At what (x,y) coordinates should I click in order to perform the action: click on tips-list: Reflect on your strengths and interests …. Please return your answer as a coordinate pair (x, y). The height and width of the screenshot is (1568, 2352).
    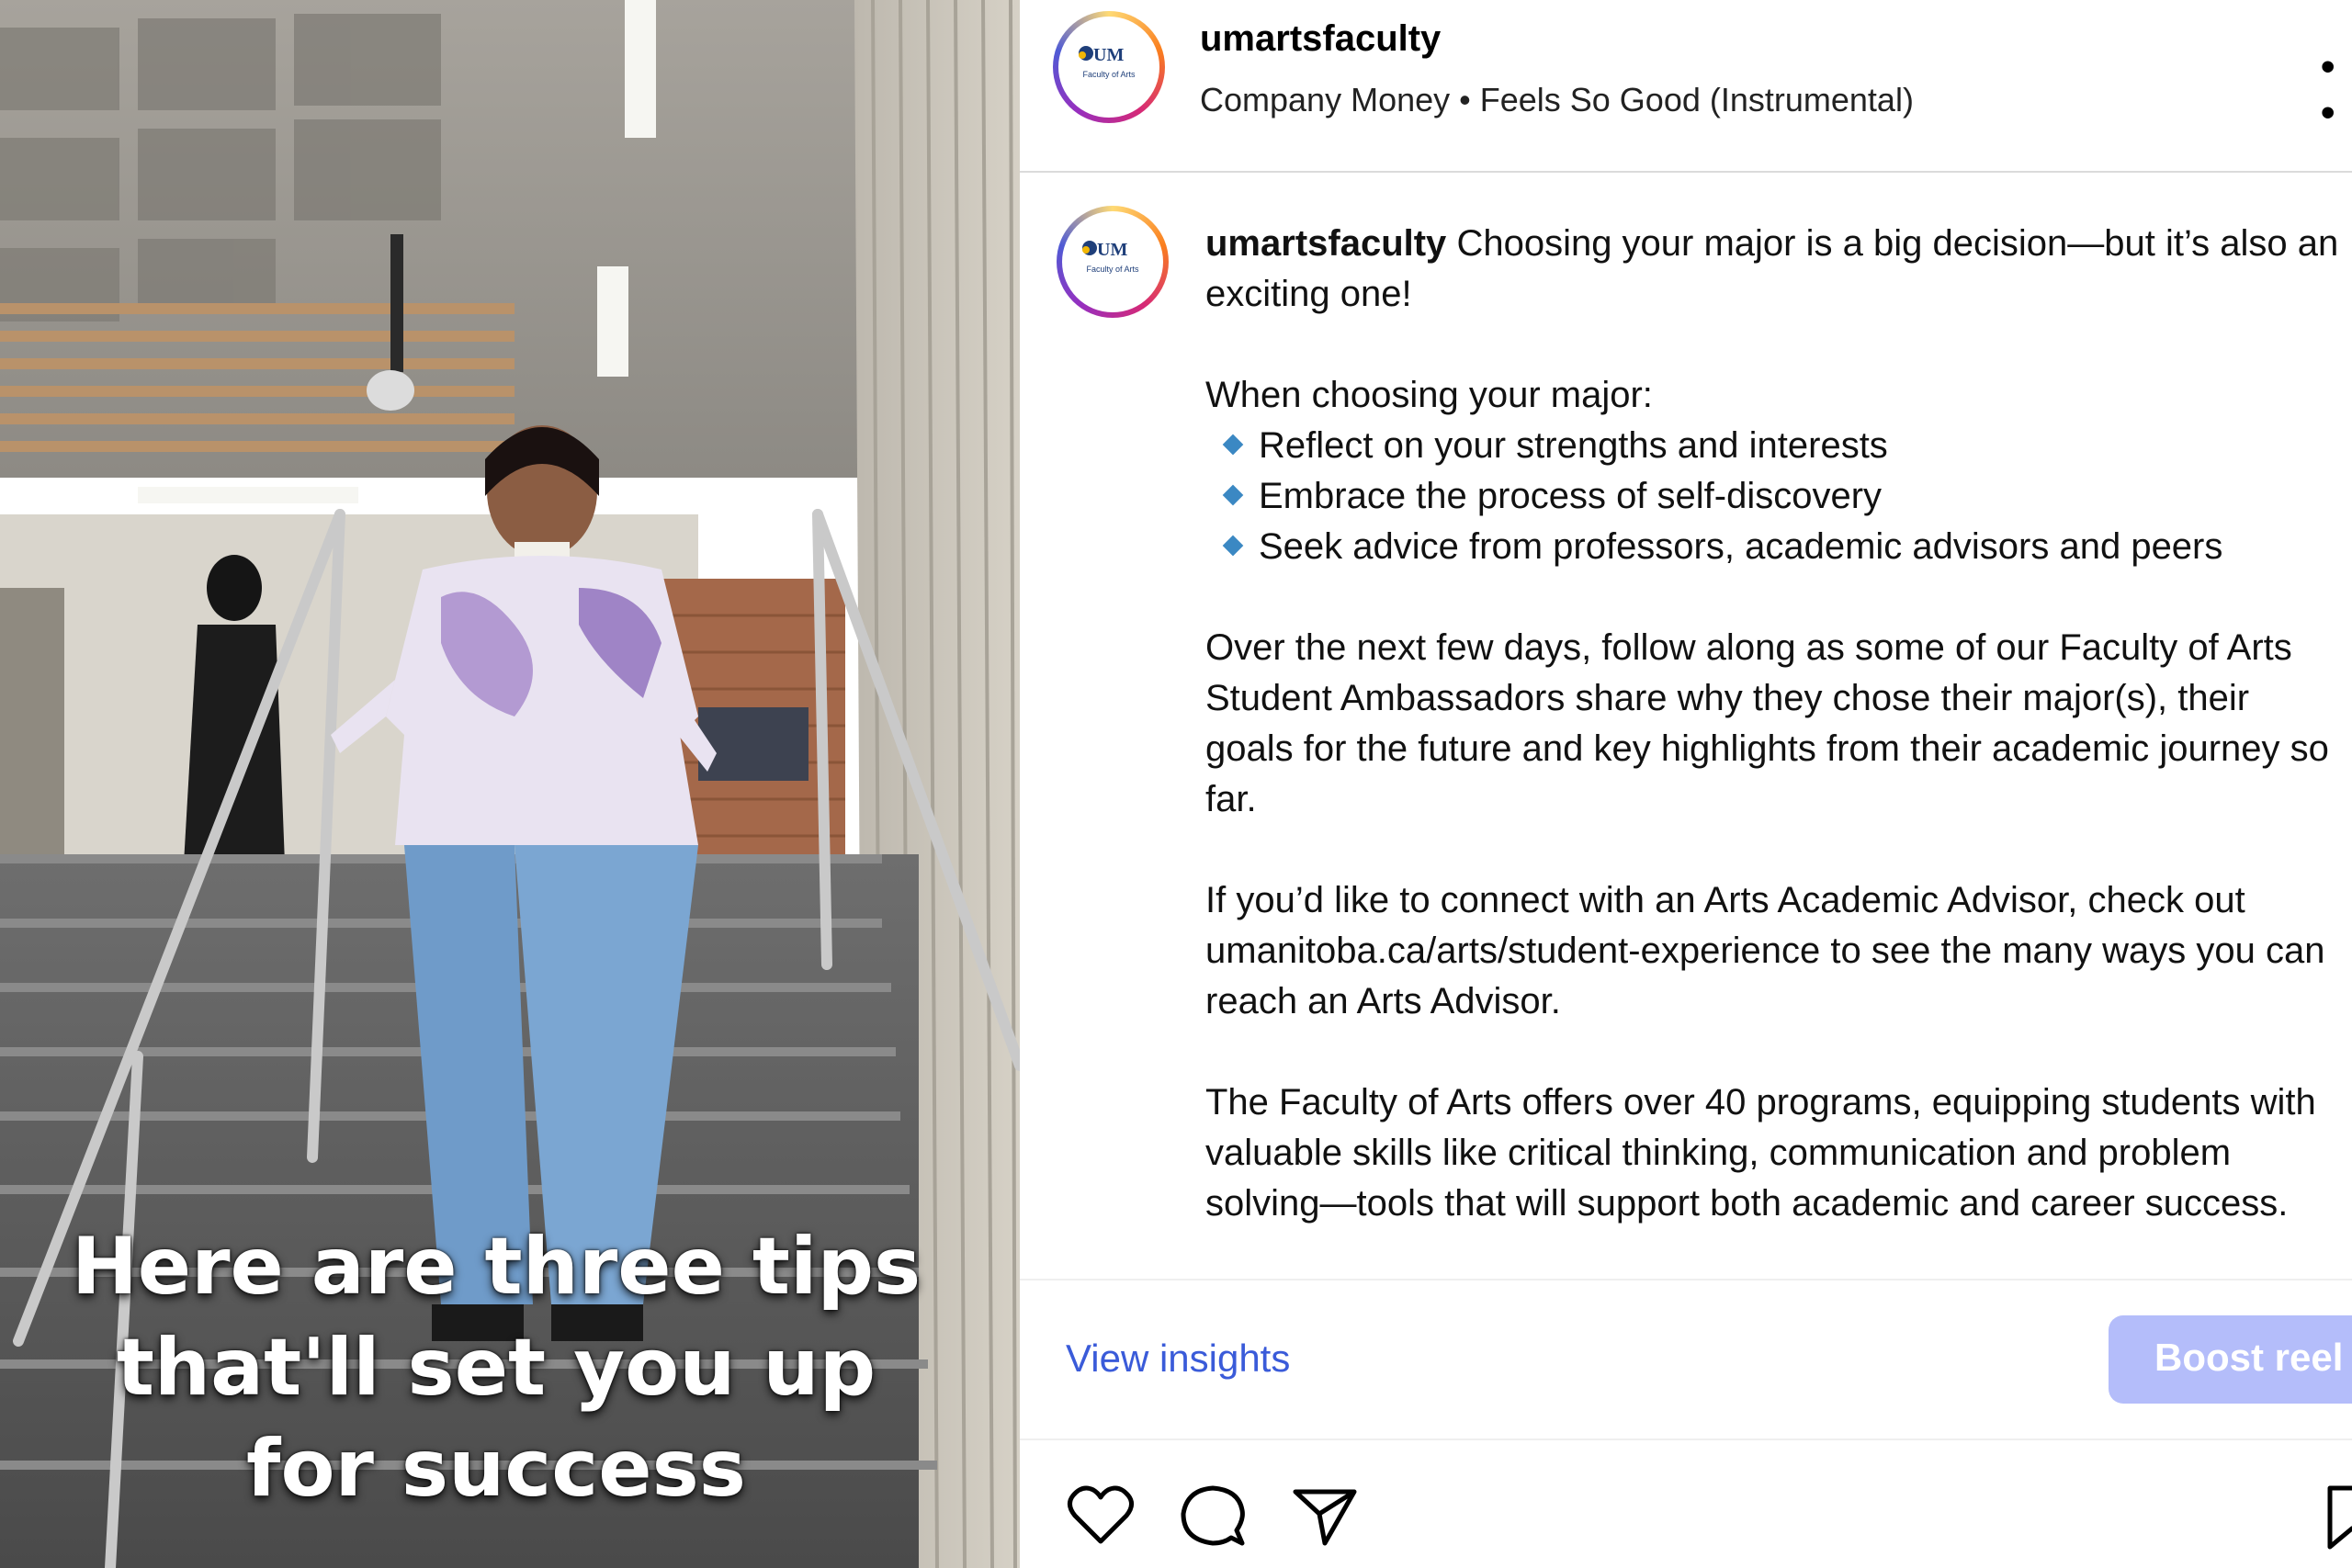
    Looking at the image, I should click on (1775, 496).